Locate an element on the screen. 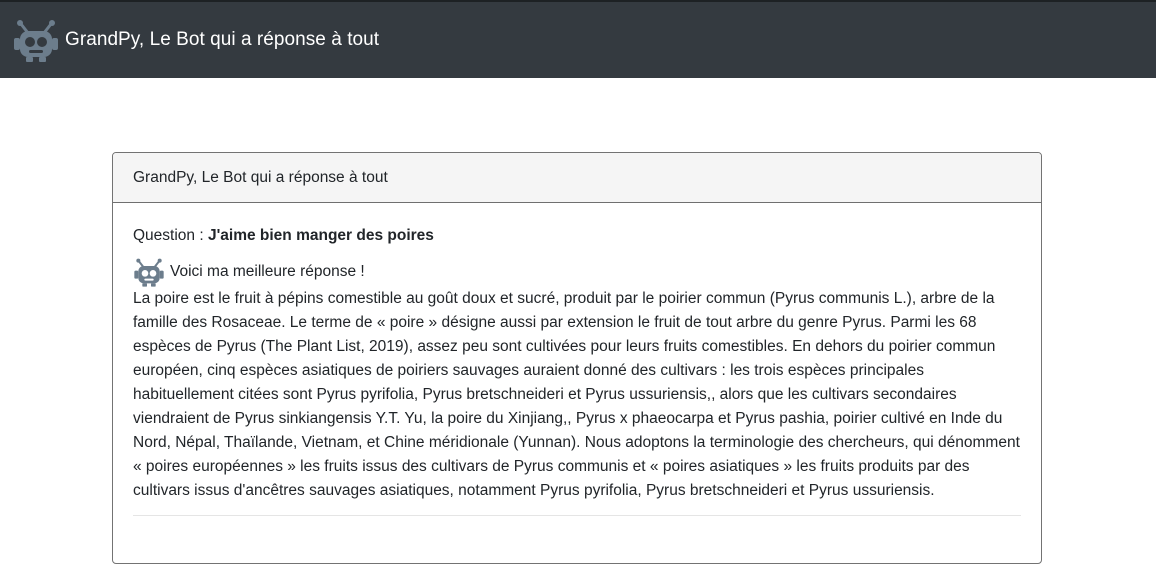  navbar-title: GrandPy, Le Bot qui a réponse à tout is located at coordinates (222, 40).